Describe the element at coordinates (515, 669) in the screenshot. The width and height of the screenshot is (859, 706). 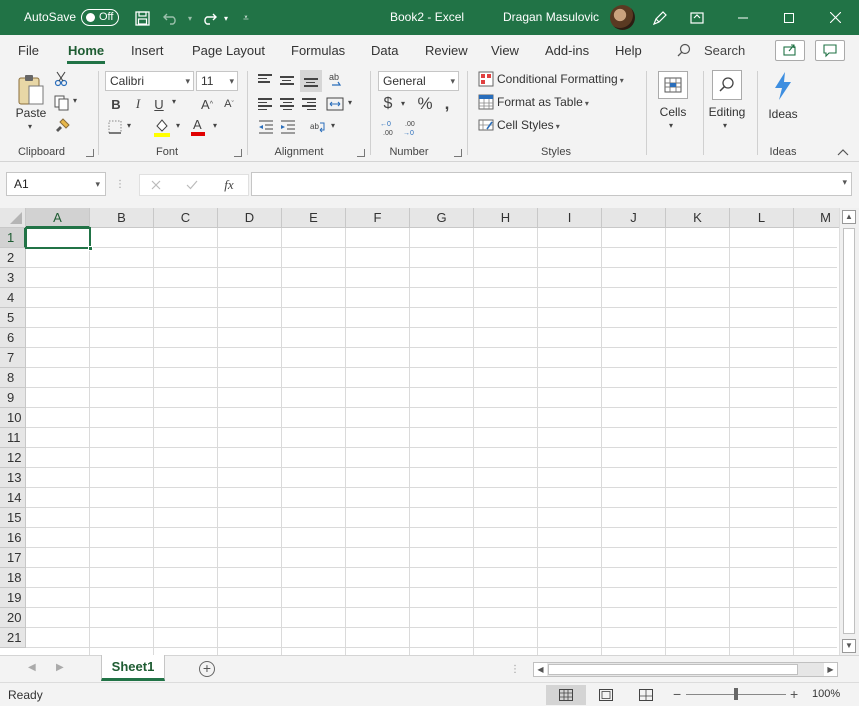
I see `tab-splitter-icon: ⋮` at that location.